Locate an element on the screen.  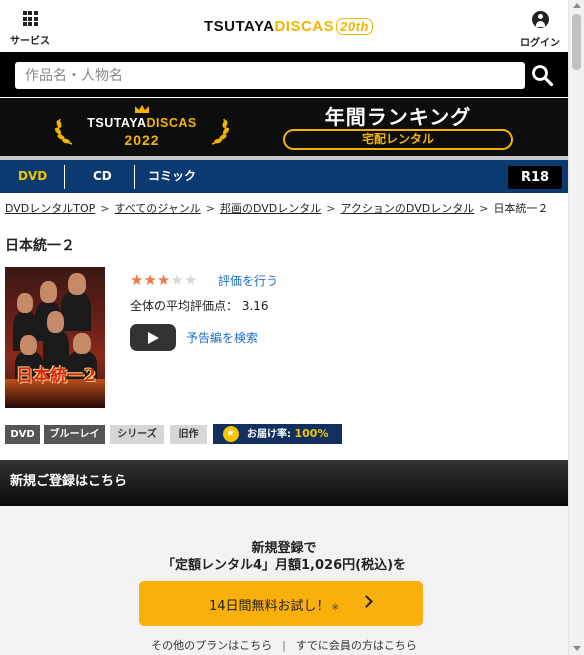
free-trial-note: ※ is located at coordinates (335, 608).